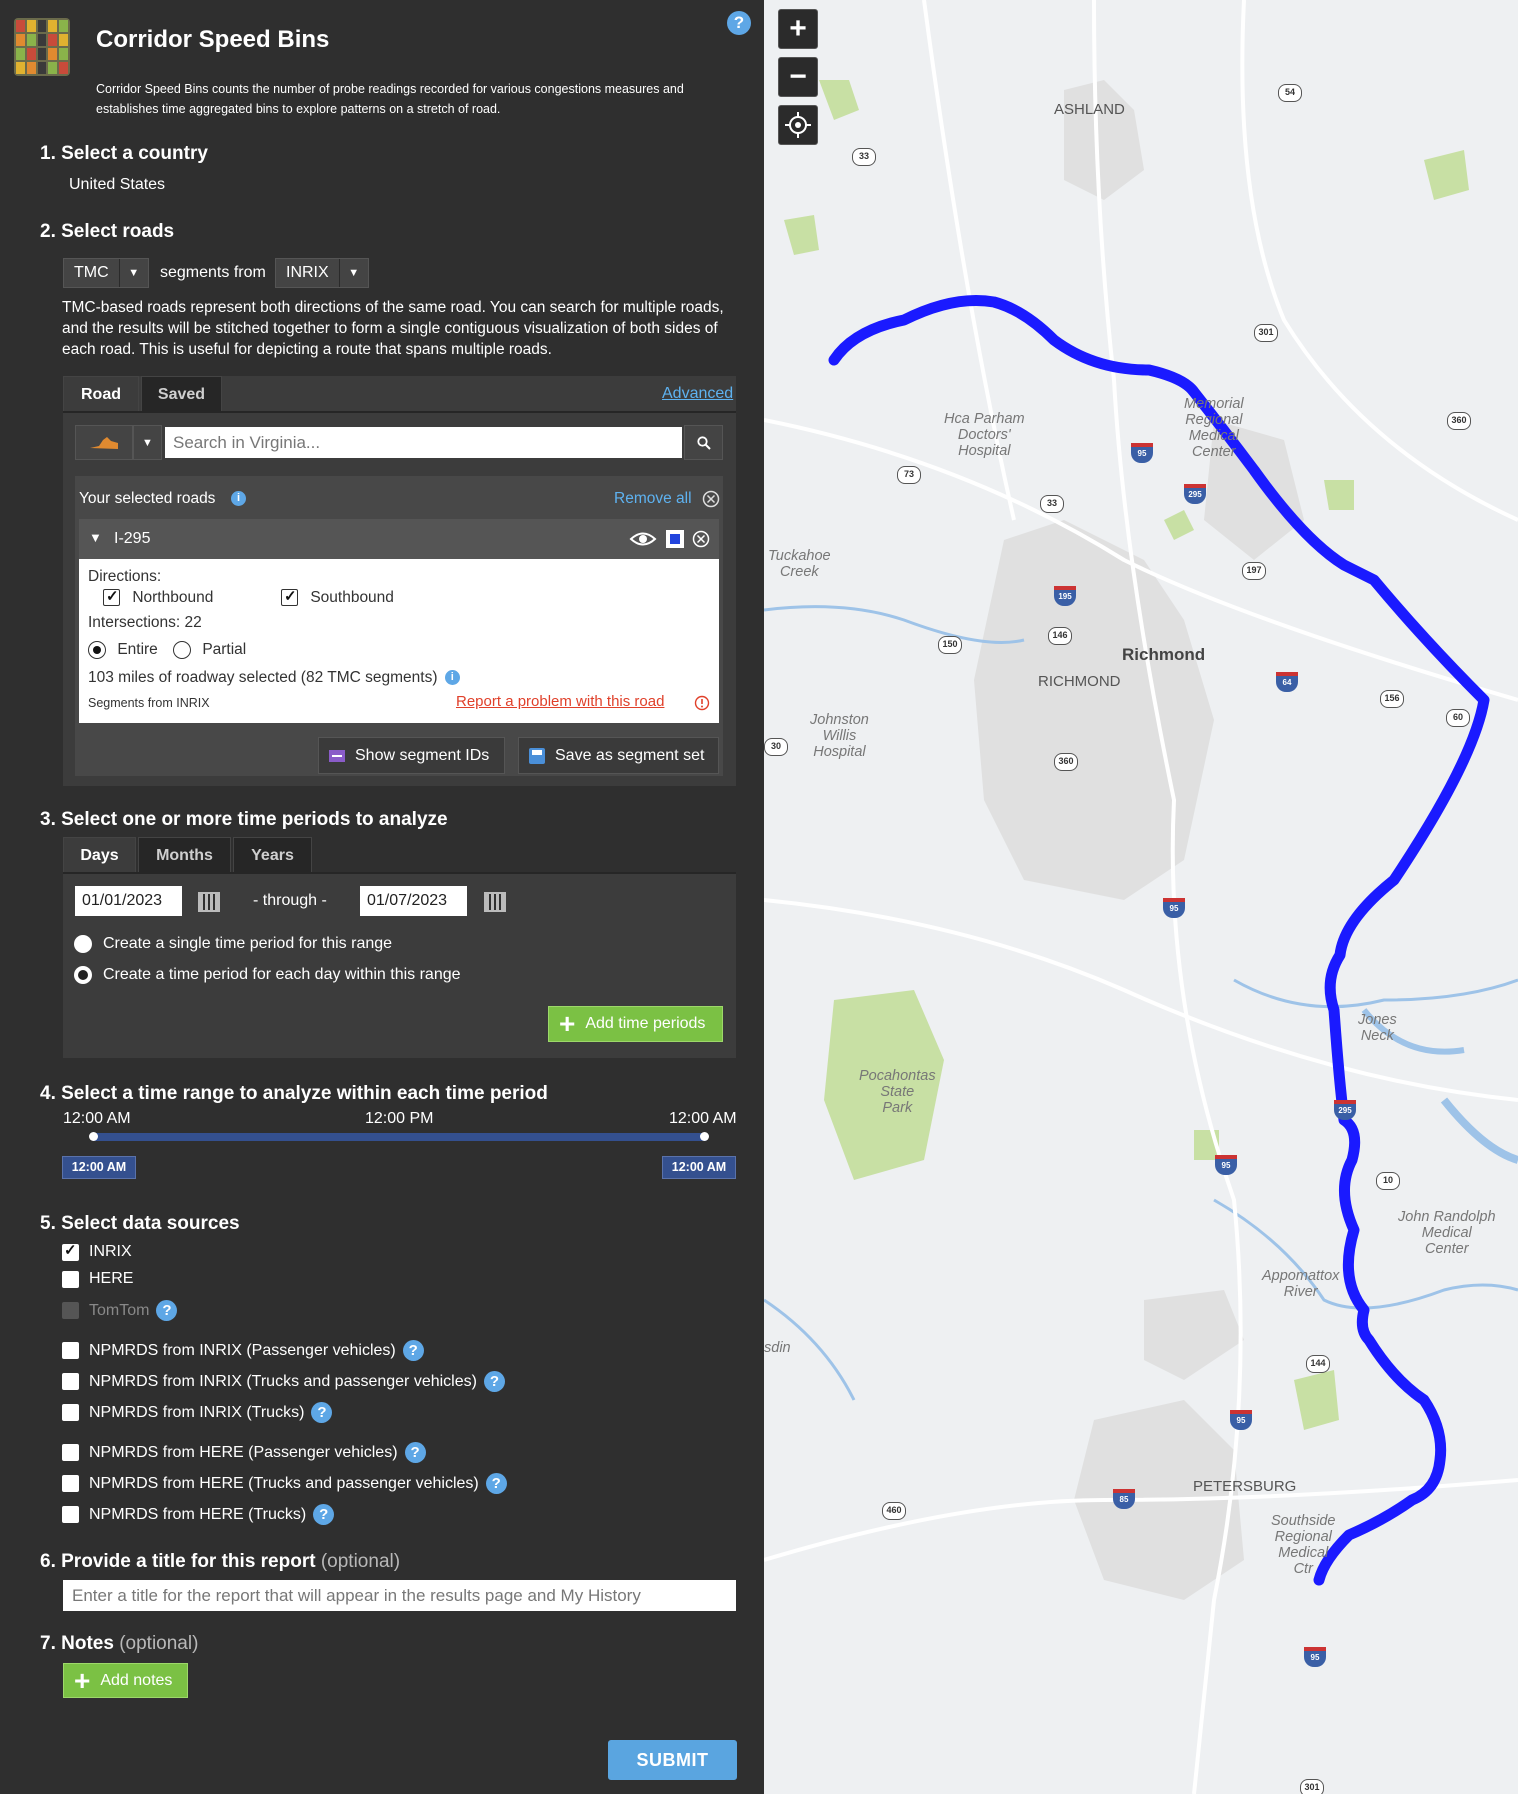  Describe the element at coordinates (70, 1412) in the screenshot. I see `npm-inrix-trucks-checkbox` at that location.